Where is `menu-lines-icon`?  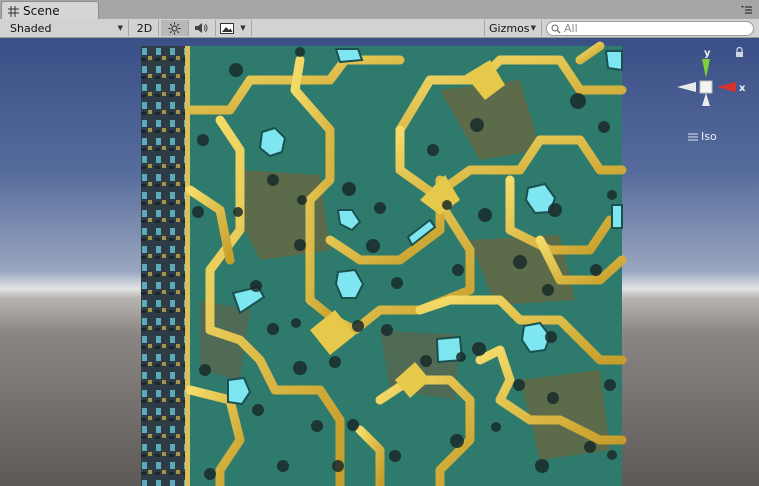
menu-lines-icon is located at coordinates (693, 136).